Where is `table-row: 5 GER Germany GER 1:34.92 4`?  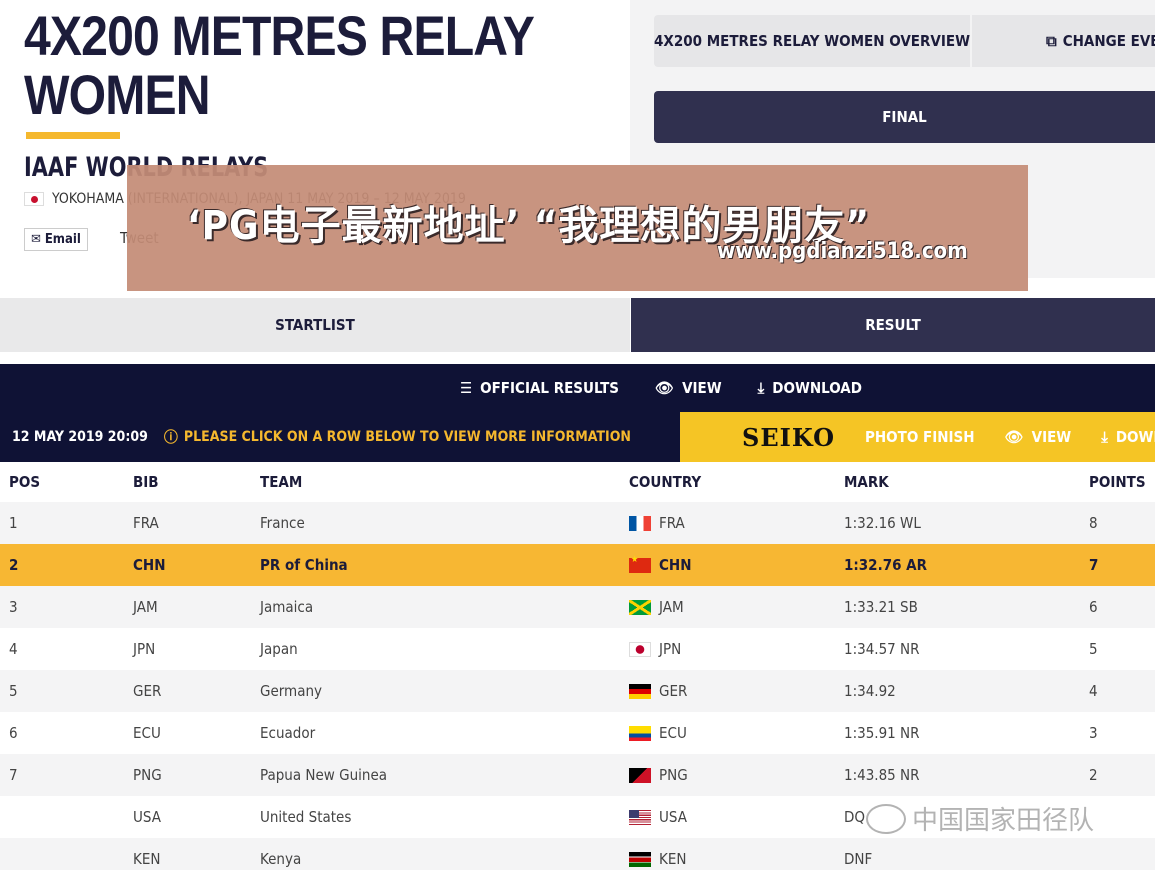
table-row: 5 GER Germany GER 1:34.92 4 is located at coordinates (577, 691).